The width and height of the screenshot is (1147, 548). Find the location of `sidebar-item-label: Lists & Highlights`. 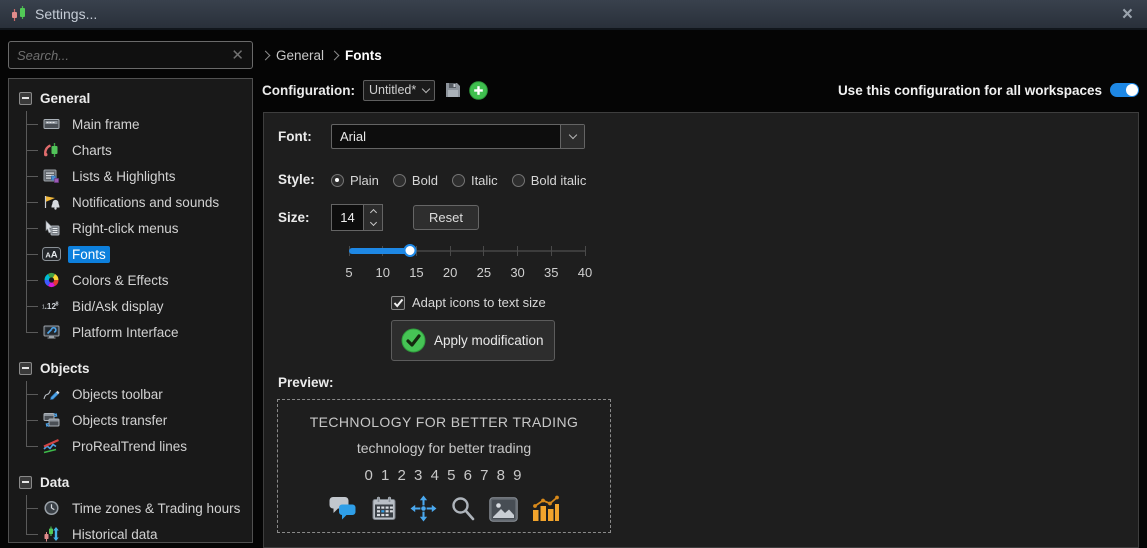

sidebar-item-label: Lists & Highlights is located at coordinates (124, 176).